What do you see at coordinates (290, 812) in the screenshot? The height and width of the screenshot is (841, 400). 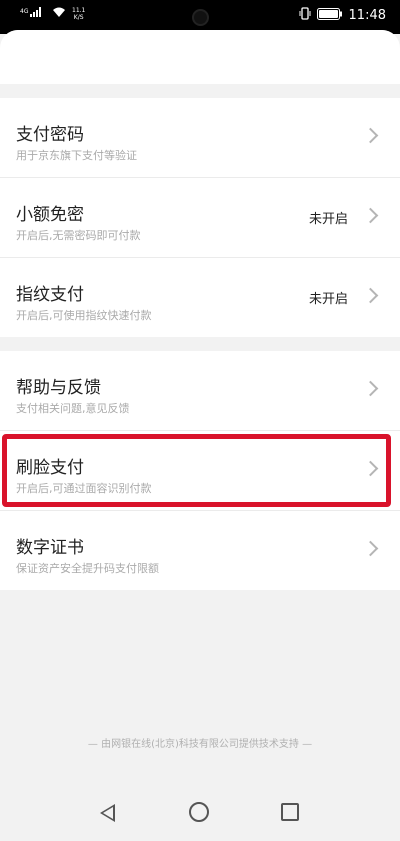 I see `recent-apps-icon` at bounding box center [290, 812].